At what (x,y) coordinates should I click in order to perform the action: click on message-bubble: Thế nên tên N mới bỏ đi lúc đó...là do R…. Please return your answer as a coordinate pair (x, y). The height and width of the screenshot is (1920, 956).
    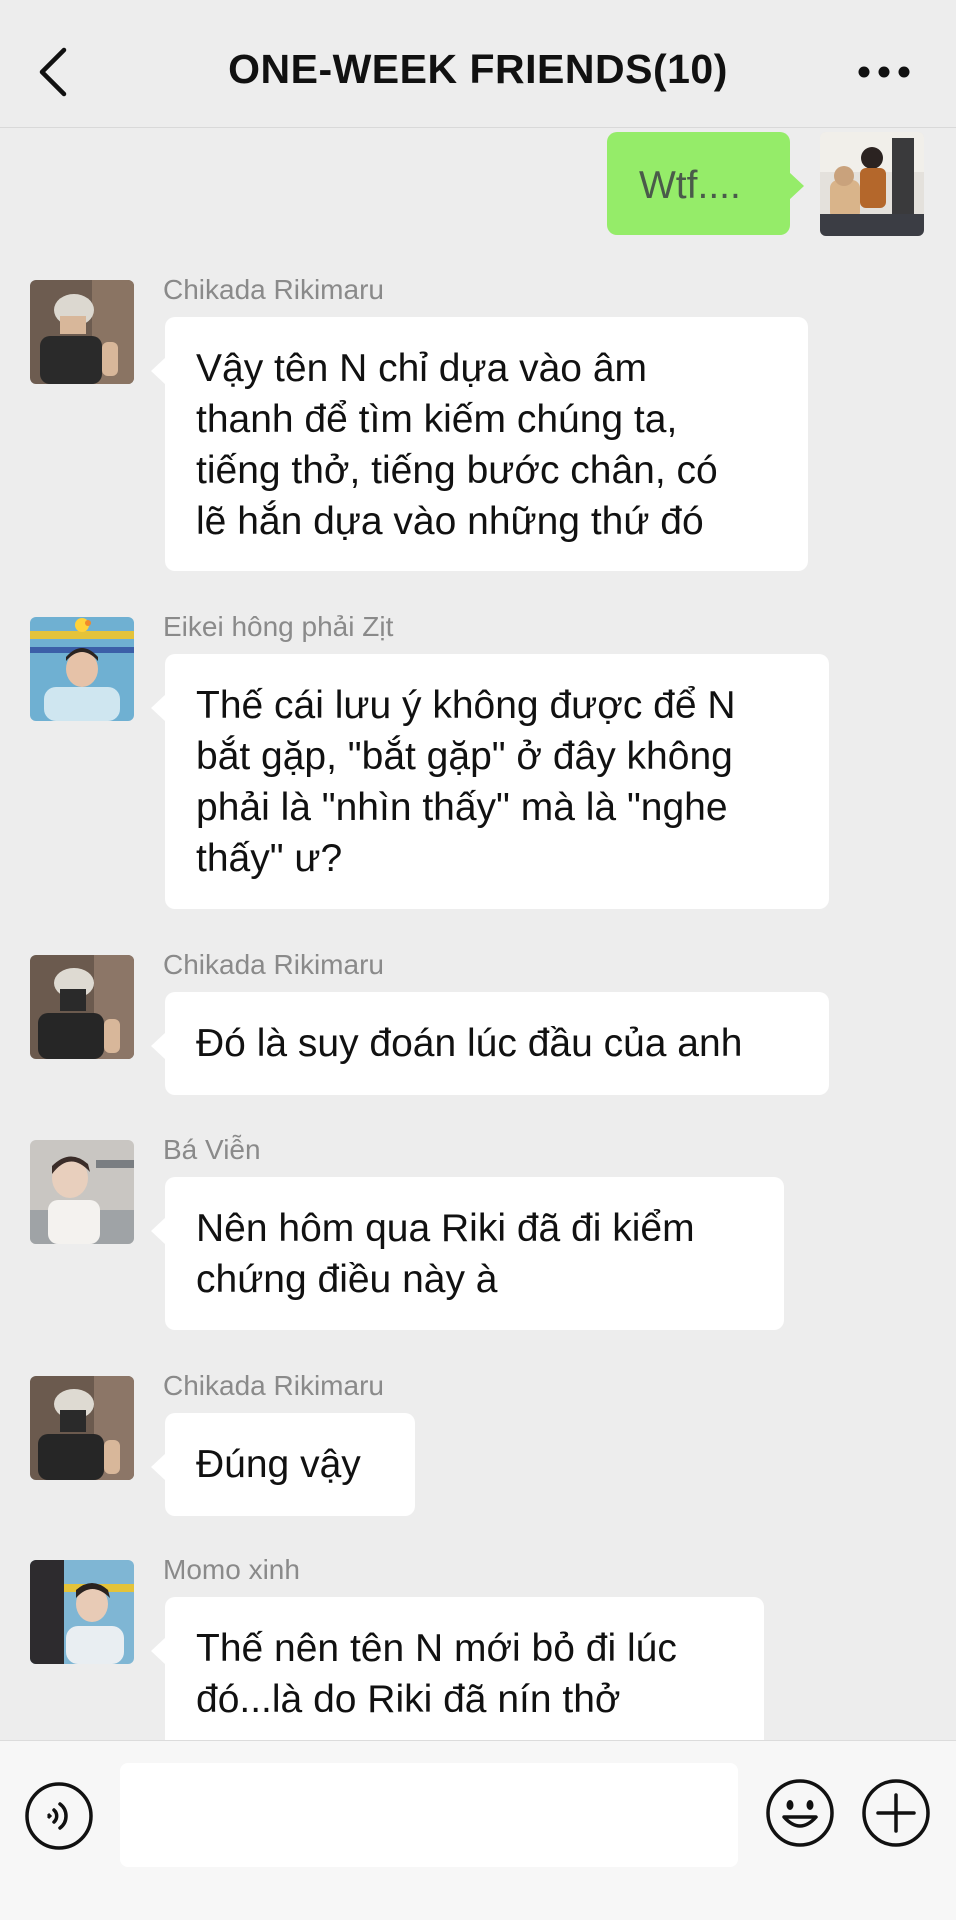
    Looking at the image, I should click on (457, 1677).